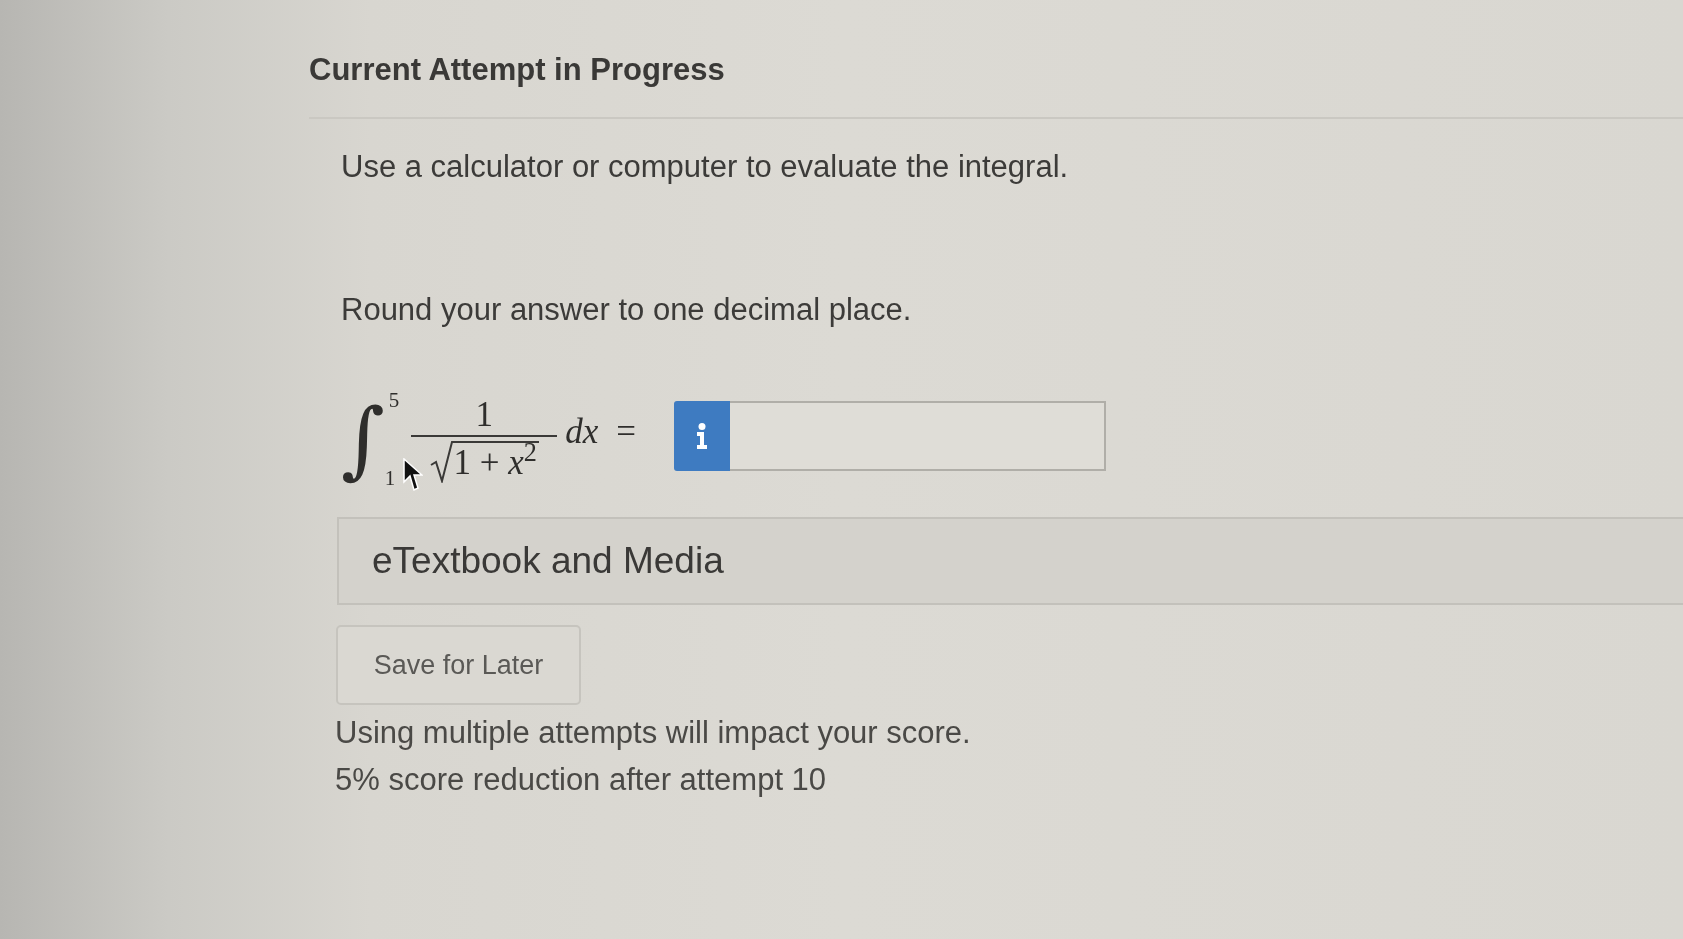 The height and width of the screenshot is (939, 1683). Describe the element at coordinates (496, 462) in the screenshot. I see `radicand: 1 + x$^{2}$` at that location.